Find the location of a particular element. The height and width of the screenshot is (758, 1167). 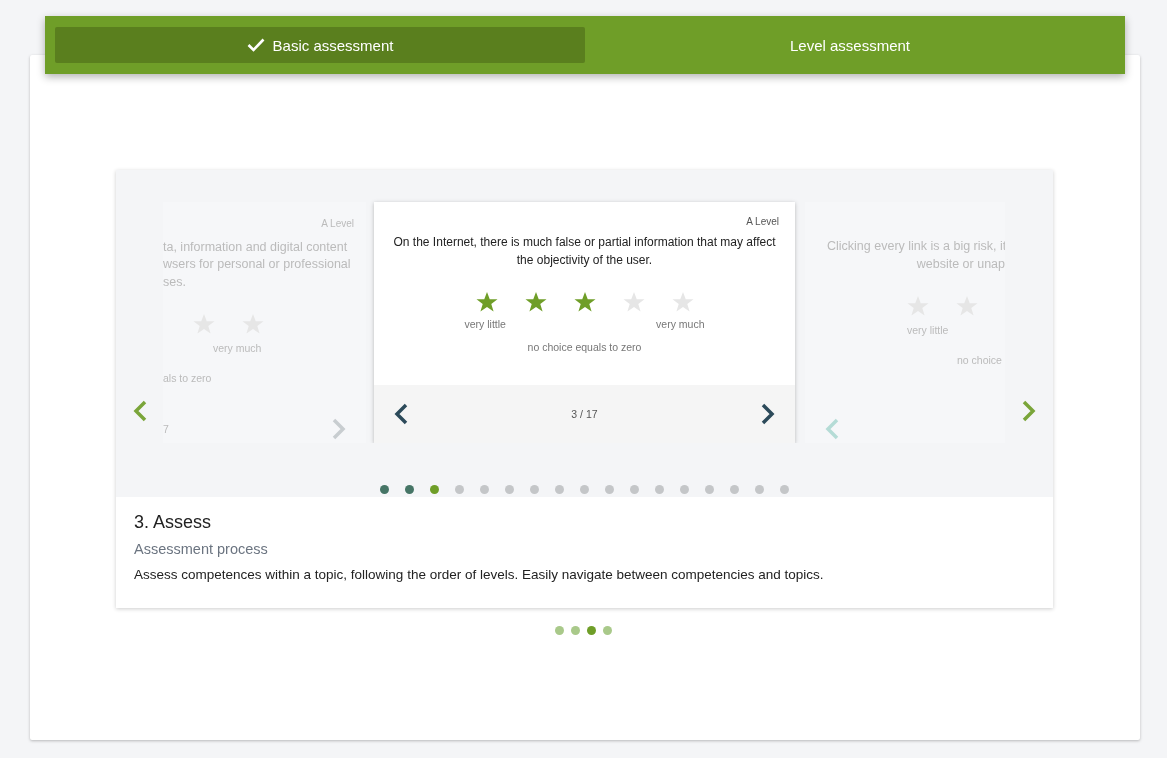

previous-button is located at coordinates (139, 411).